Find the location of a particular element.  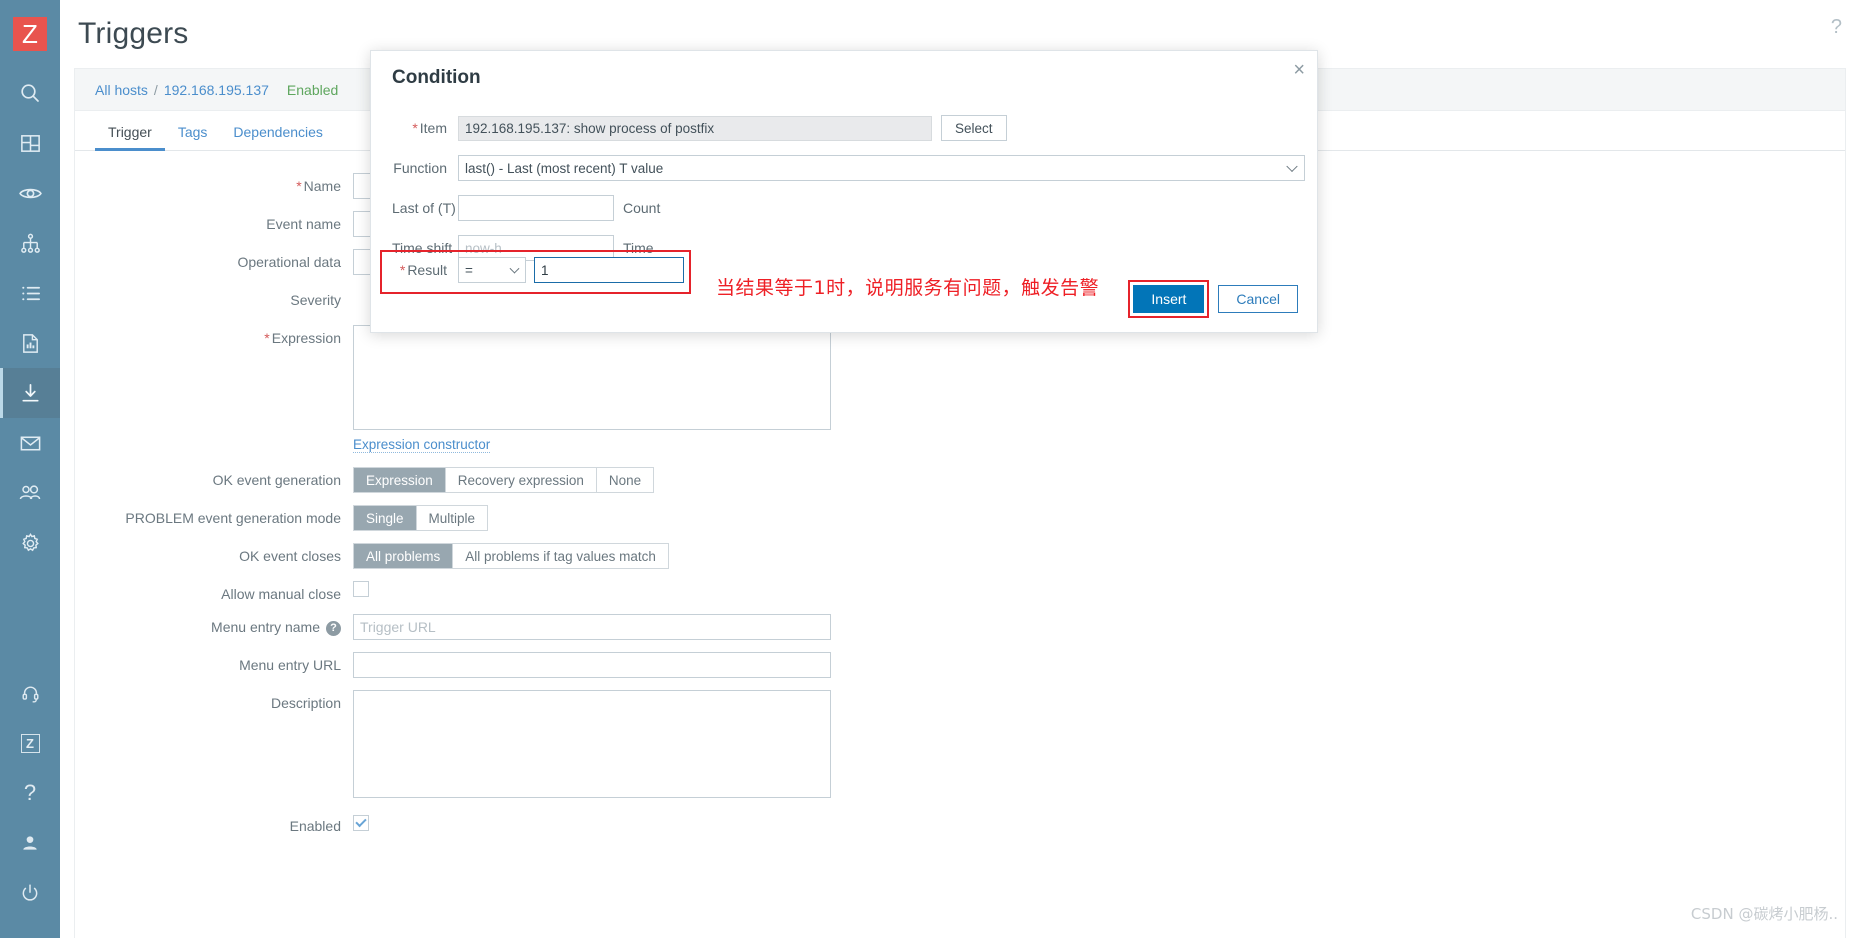

reports-chart-icon is located at coordinates (30, 343).